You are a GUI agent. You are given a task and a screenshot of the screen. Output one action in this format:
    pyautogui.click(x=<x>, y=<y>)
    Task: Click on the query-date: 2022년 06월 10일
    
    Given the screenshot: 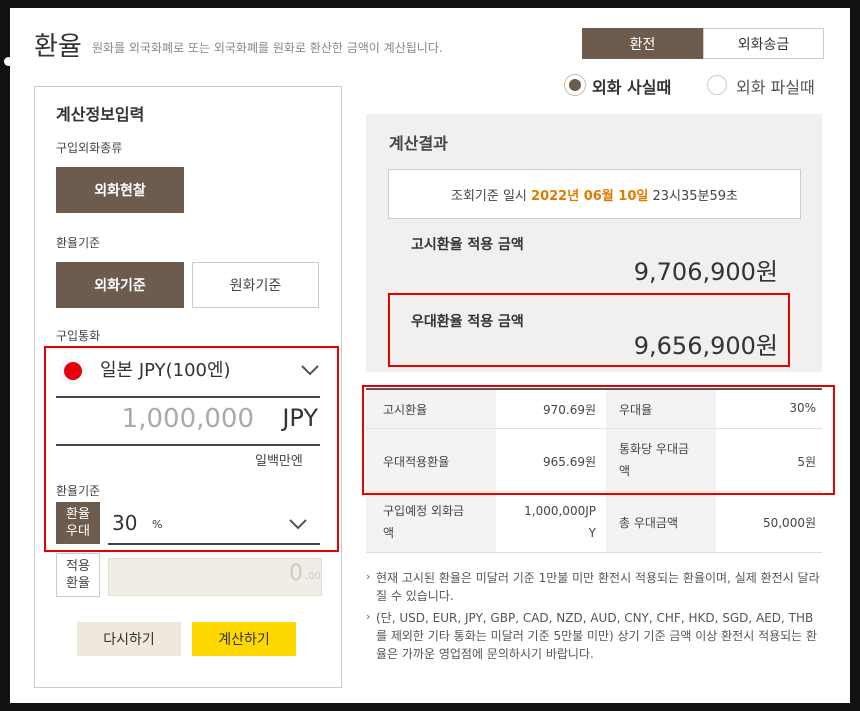 What is the action you would take?
    pyautogui.click(x=590, y=196)
    